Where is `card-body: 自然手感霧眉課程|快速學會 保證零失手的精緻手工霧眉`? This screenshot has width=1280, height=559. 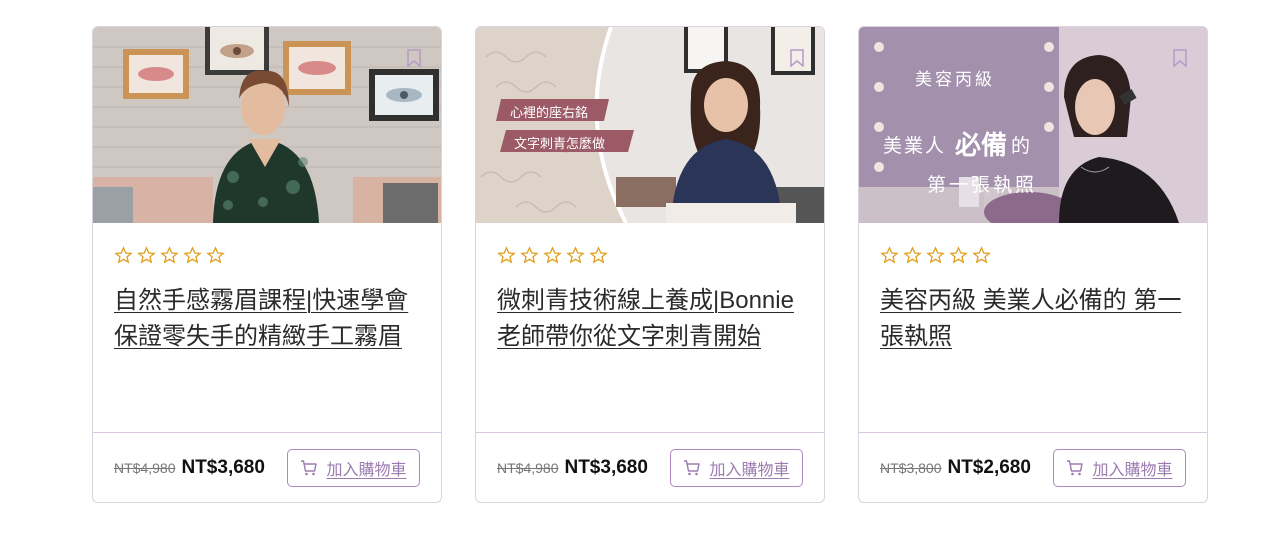 card-body: 自然手感霧眉課程|快速學會 保證零失手的精緻手工霧眉 is located at coordinates (267, 327).